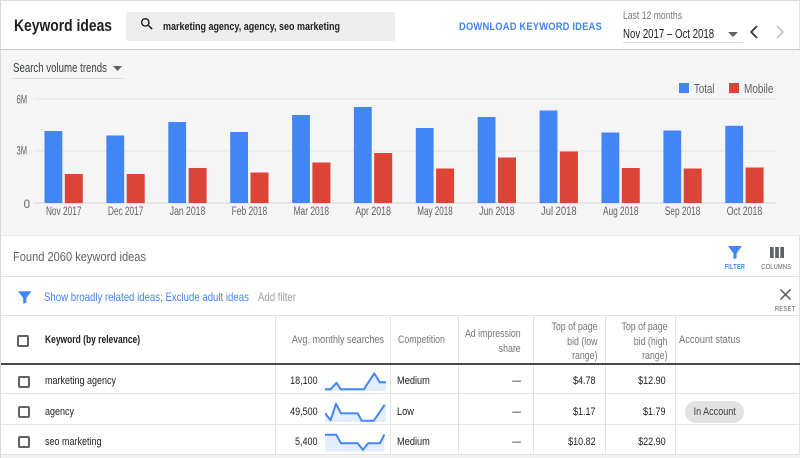 This screenshot has width=800, height=458. What do you see at coordinates (373, 212) in the screenshot?
I see `svg-text: Apr 2018` at bounding box center [373, 212].